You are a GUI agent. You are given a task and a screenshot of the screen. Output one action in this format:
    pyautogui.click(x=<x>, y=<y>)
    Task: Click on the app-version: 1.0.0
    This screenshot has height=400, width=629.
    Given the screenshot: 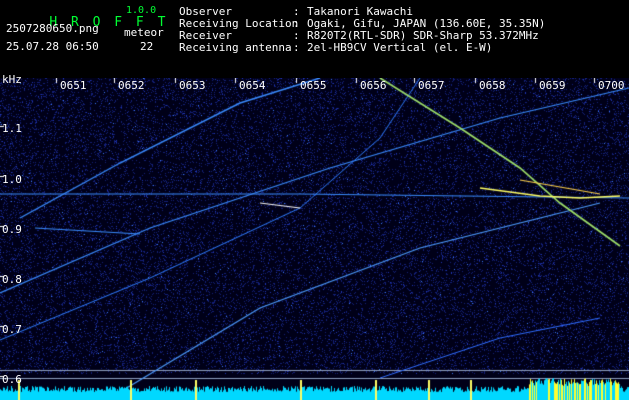 What is the action you would take?
    pyautogui.click(x=141, y=10)
    